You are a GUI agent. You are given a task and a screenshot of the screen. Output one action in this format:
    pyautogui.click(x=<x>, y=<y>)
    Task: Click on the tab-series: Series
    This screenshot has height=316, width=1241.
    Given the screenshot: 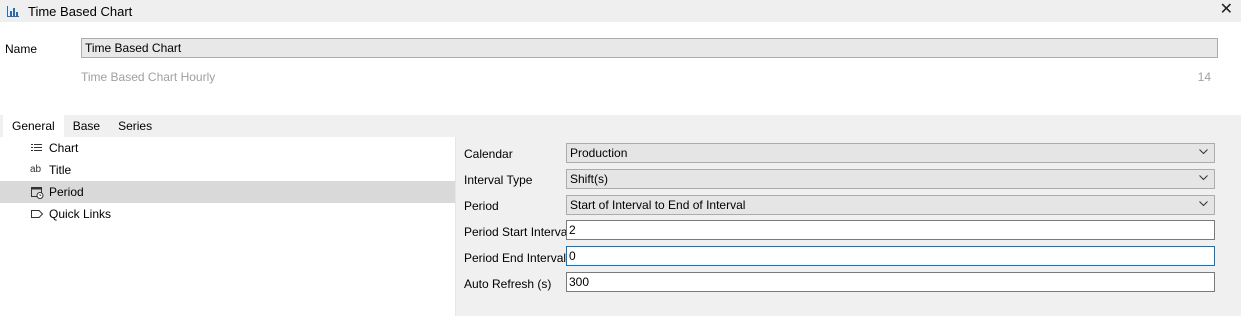 What is the action you would take?
    pyautogui.click(x=135, y=126)
    